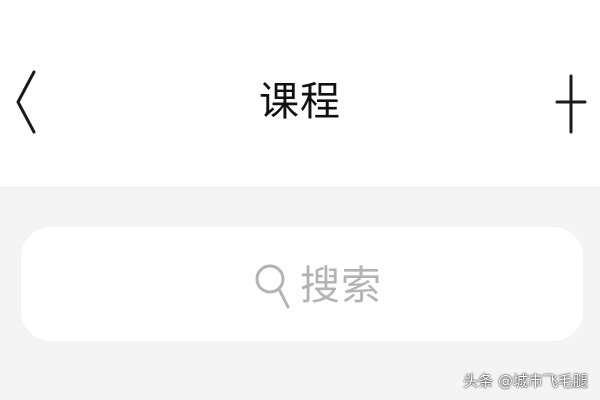 The image size is (600, 400). Describe the element at coordinates (300, 102) in the screenshot. I see `page-title: 课程` at that location.